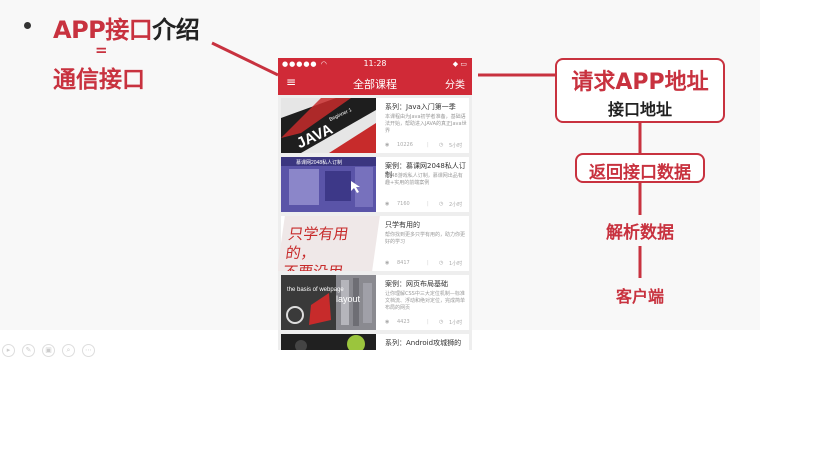 Image resolution: width=819 pixels, height=460 pixels. I want to click on course-duration: 2小时, so click(456, 205).